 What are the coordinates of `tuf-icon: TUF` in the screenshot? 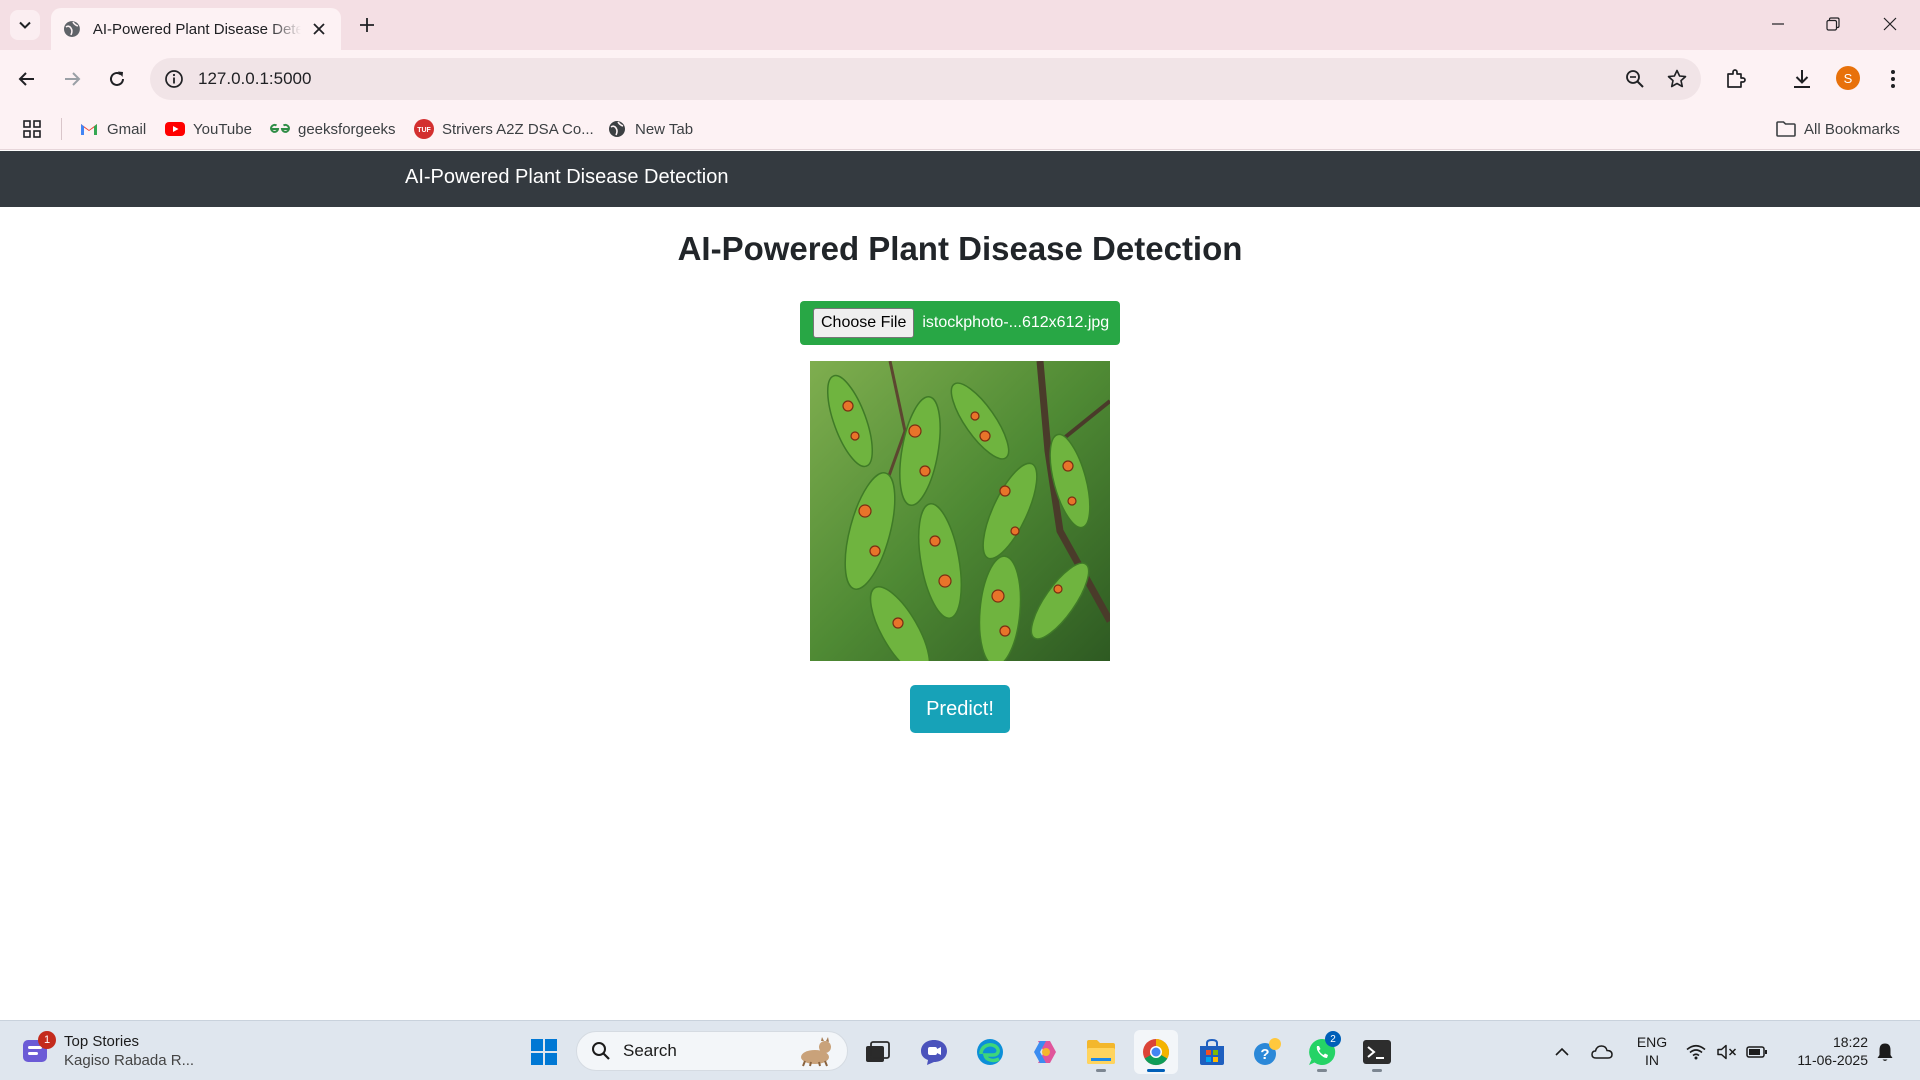 It's located at (424, 129).